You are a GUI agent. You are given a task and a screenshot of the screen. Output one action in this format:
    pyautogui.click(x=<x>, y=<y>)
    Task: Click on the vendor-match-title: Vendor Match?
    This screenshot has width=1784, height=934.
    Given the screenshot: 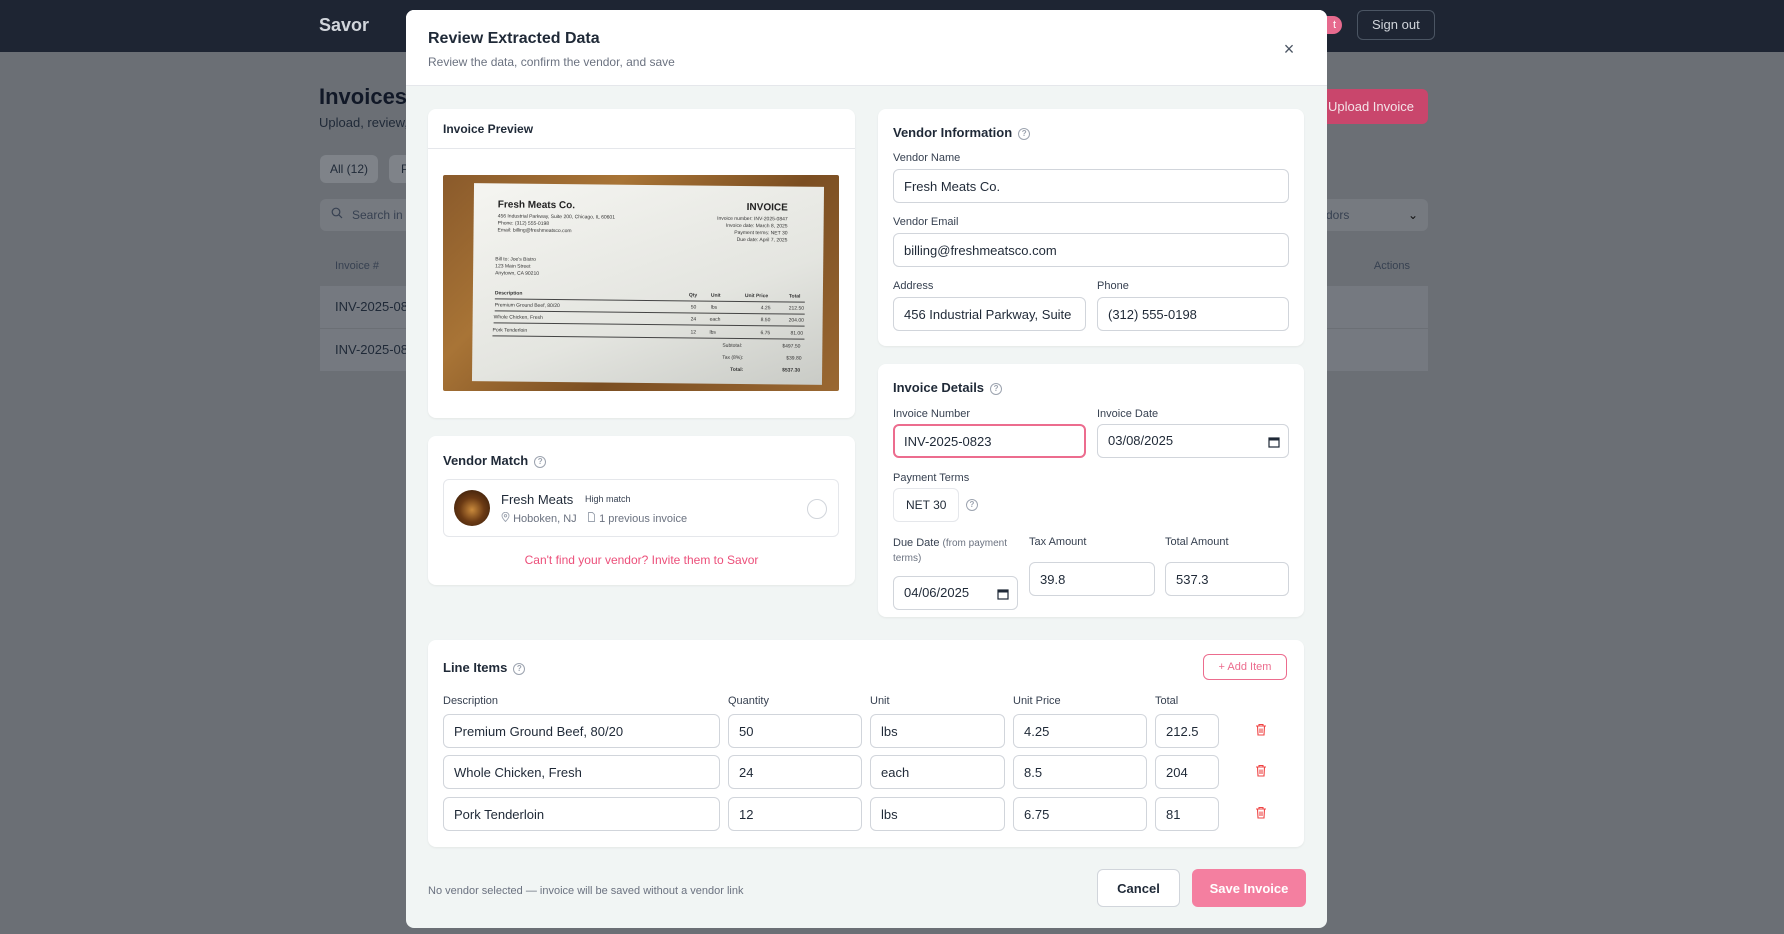 What is the action you would take?
    pyautogui.click(x=495, y=460)
    